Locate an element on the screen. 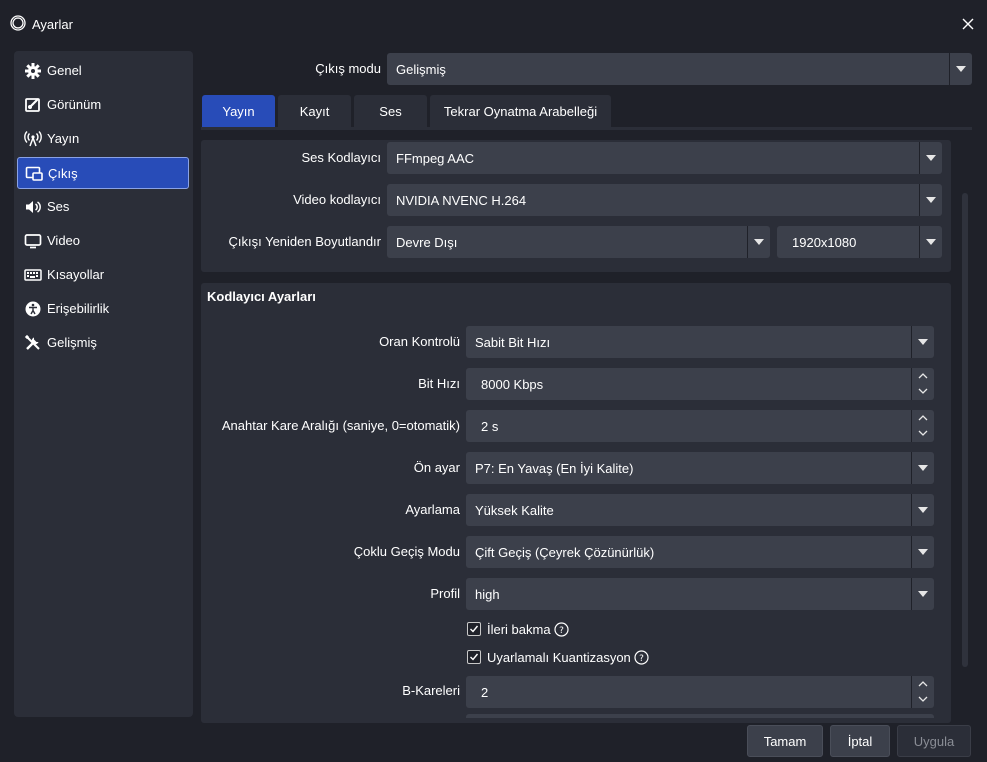 Image resolution: width=987 pixels, height=762 pixels. sidebar-item-appearance: Görünüm is located at coordinates (103, 105).